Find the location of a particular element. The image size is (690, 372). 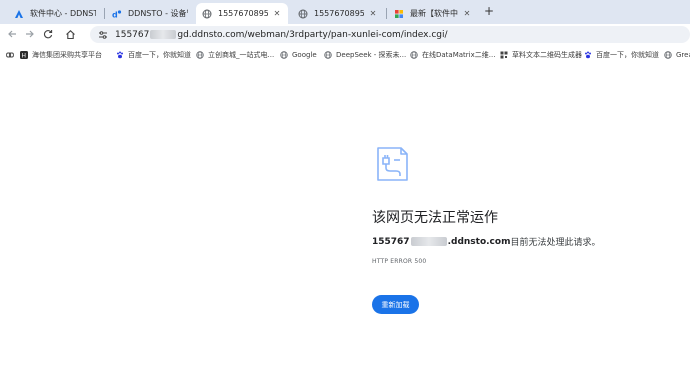

tab-active-xunlei: 15576708953xl.g ✕ is located at coordinates (242, 13).